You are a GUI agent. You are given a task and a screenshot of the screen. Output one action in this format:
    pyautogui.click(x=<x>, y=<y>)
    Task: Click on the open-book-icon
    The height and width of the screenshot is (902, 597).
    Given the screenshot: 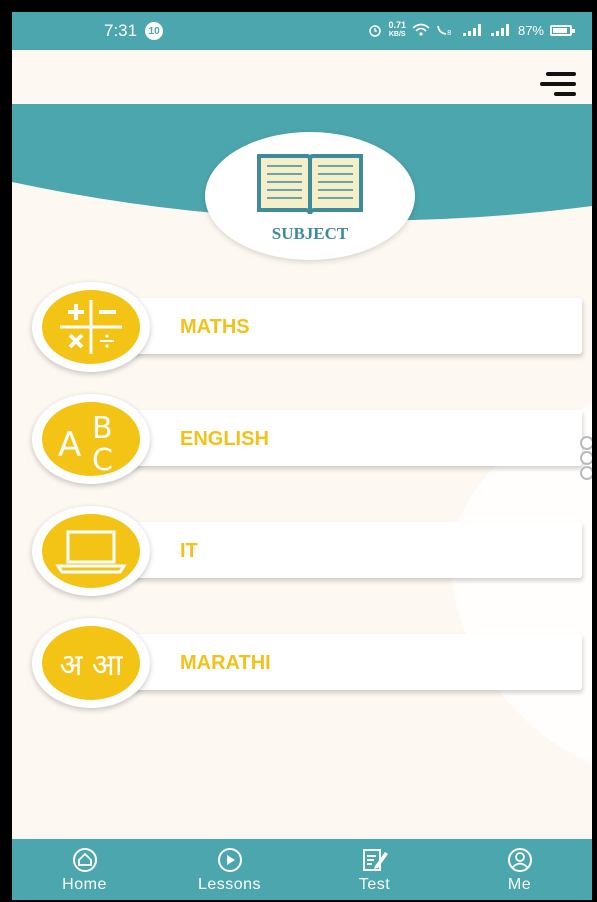 What is the action you would take?
    pyautogui.click(x=310, y=184)
    